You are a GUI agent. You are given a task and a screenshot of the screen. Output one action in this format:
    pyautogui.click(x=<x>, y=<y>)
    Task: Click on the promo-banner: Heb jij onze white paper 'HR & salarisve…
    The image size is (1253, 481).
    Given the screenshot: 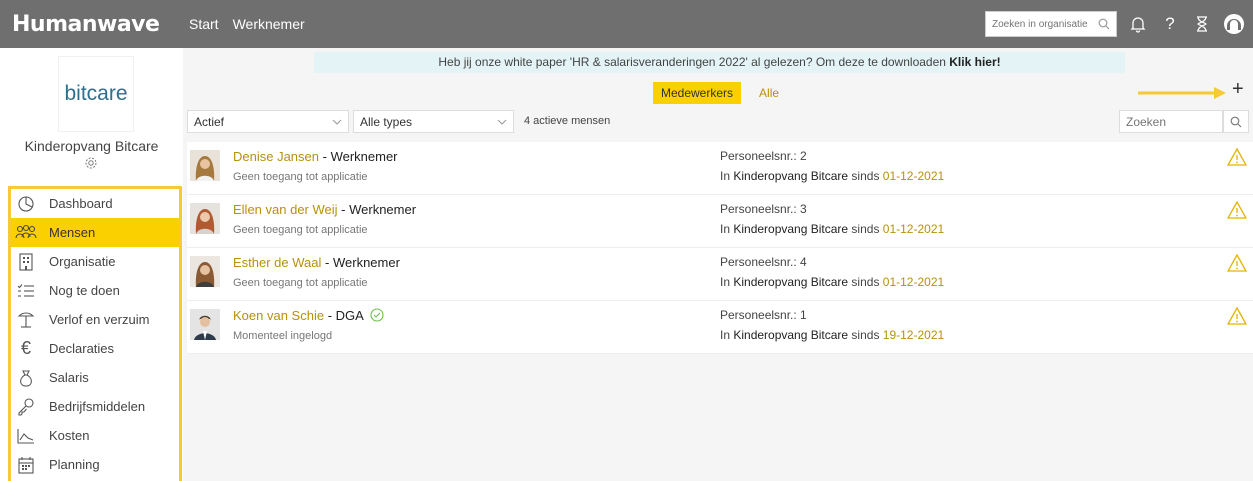 What is the action you would take?
    pyautogui.click(x=719, y=62)
    